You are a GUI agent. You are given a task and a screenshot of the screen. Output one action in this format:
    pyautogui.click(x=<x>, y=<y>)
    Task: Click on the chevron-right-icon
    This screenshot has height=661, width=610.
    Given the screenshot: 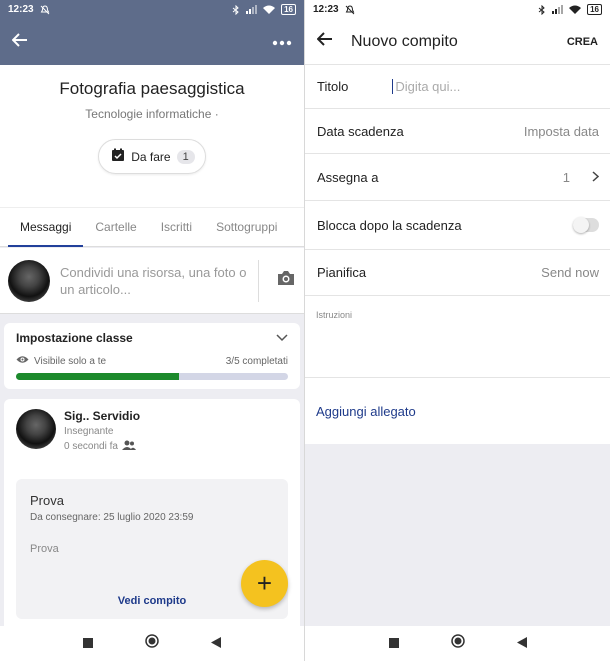 What is the action you would take?
    pyautogui.click(x=596, y=177)
    